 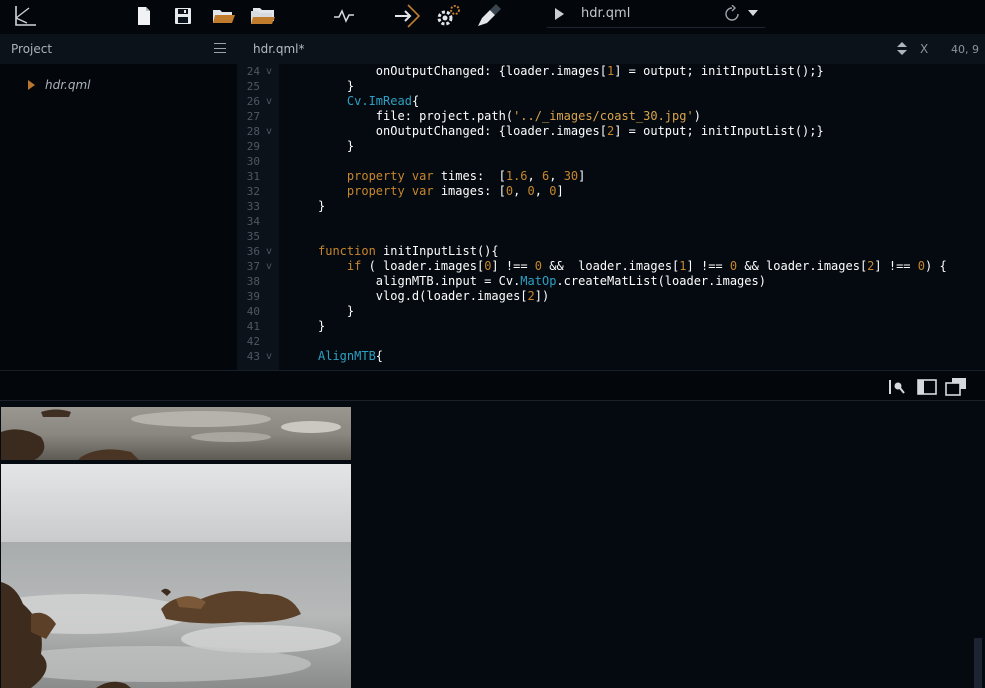 What do you see at coordinates (902, 49) in the screenshot?
I see `switch-file-icon` at bounding box center [902, 49].